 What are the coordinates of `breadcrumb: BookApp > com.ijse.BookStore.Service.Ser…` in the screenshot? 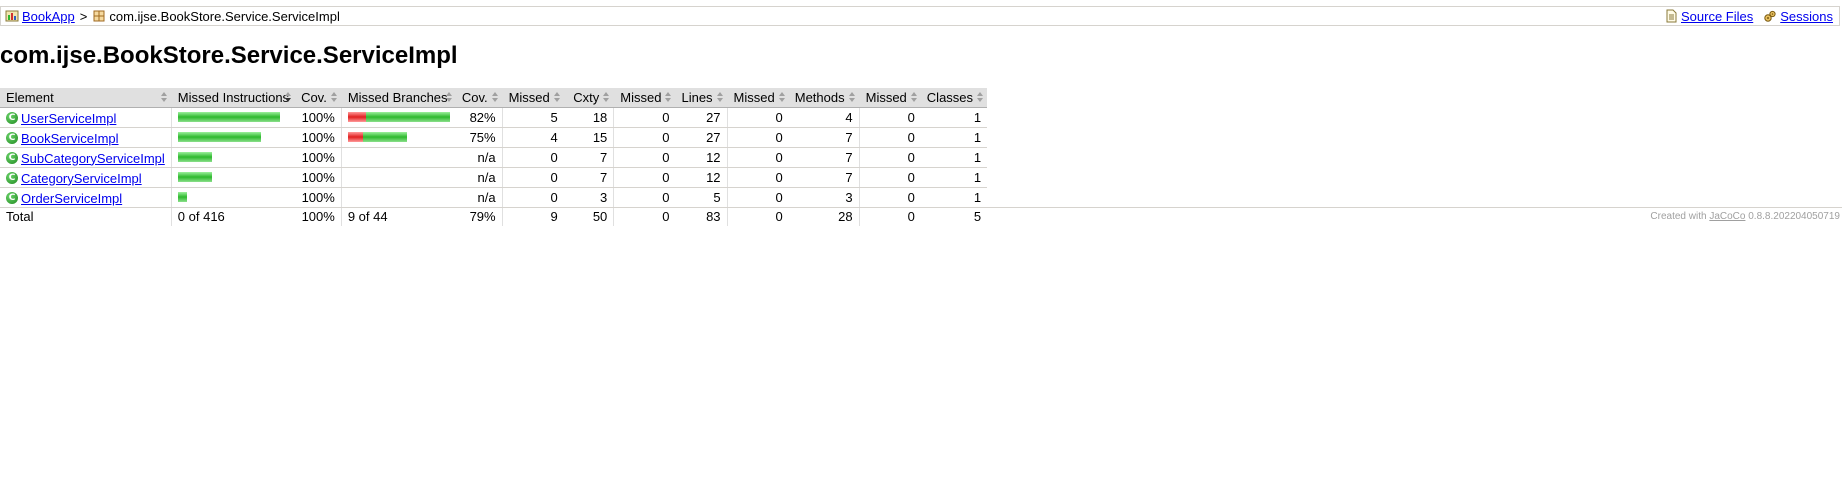 It's located at (920, 16).